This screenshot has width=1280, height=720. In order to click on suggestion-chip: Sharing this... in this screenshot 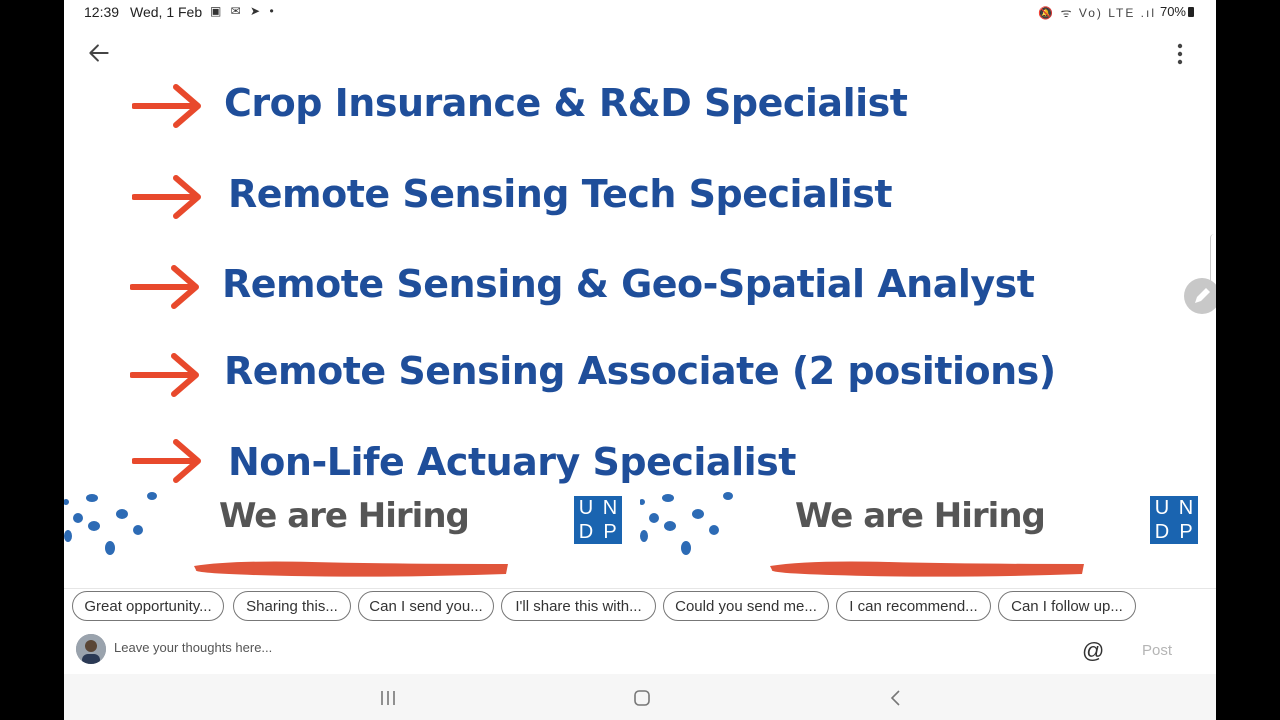, I will do `click(292, 606)`.